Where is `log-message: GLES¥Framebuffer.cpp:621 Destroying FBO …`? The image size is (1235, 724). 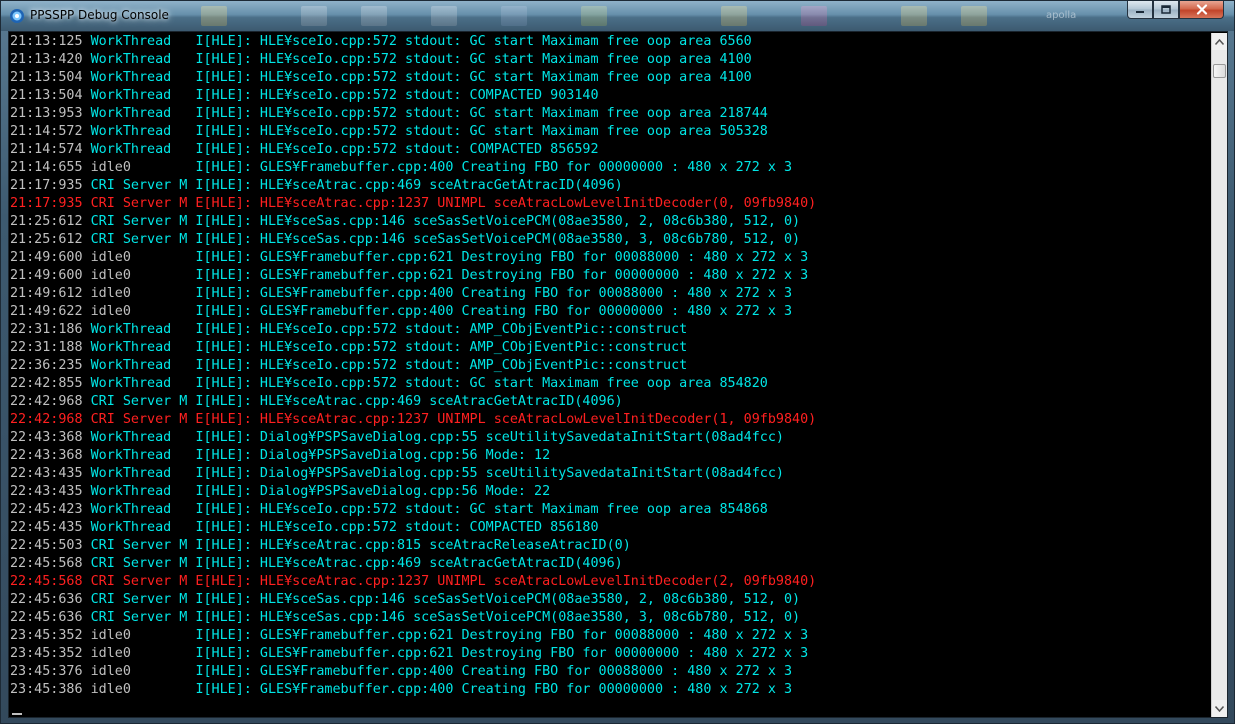
log-message: GLES¥Framebuffer.cpp:621 Destroying FBO … is located at coordinates (530, 635).